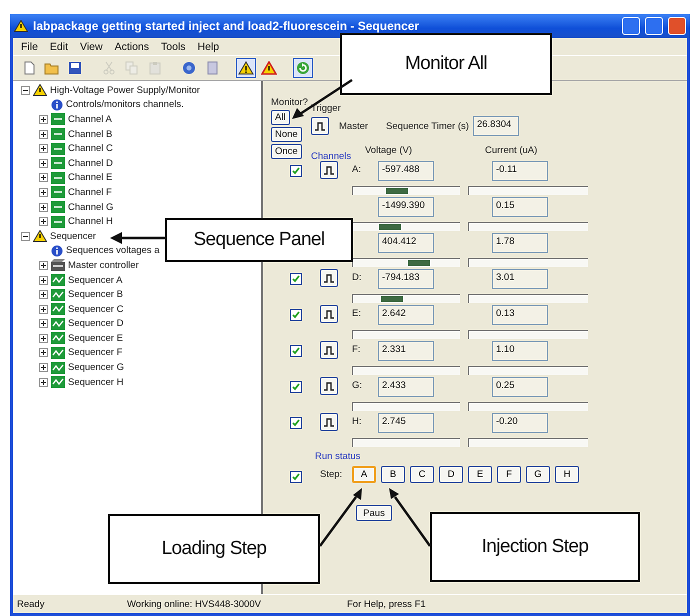  Describe the element at coordinates (520, 387) in the screenshot. I see `current-field: 0.25` at that location.